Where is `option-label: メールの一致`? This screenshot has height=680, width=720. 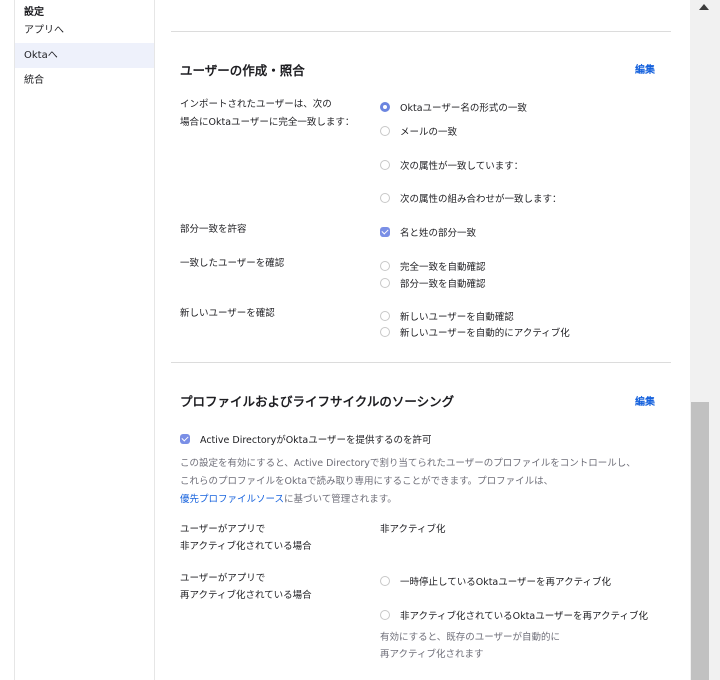
option-label: メールの一致 is located at coordinates (429, 132).